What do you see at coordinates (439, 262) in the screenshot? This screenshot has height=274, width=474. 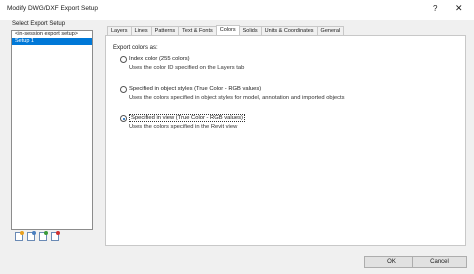 I see `cancel-button: Cancel` at bounding box center [439, 262].